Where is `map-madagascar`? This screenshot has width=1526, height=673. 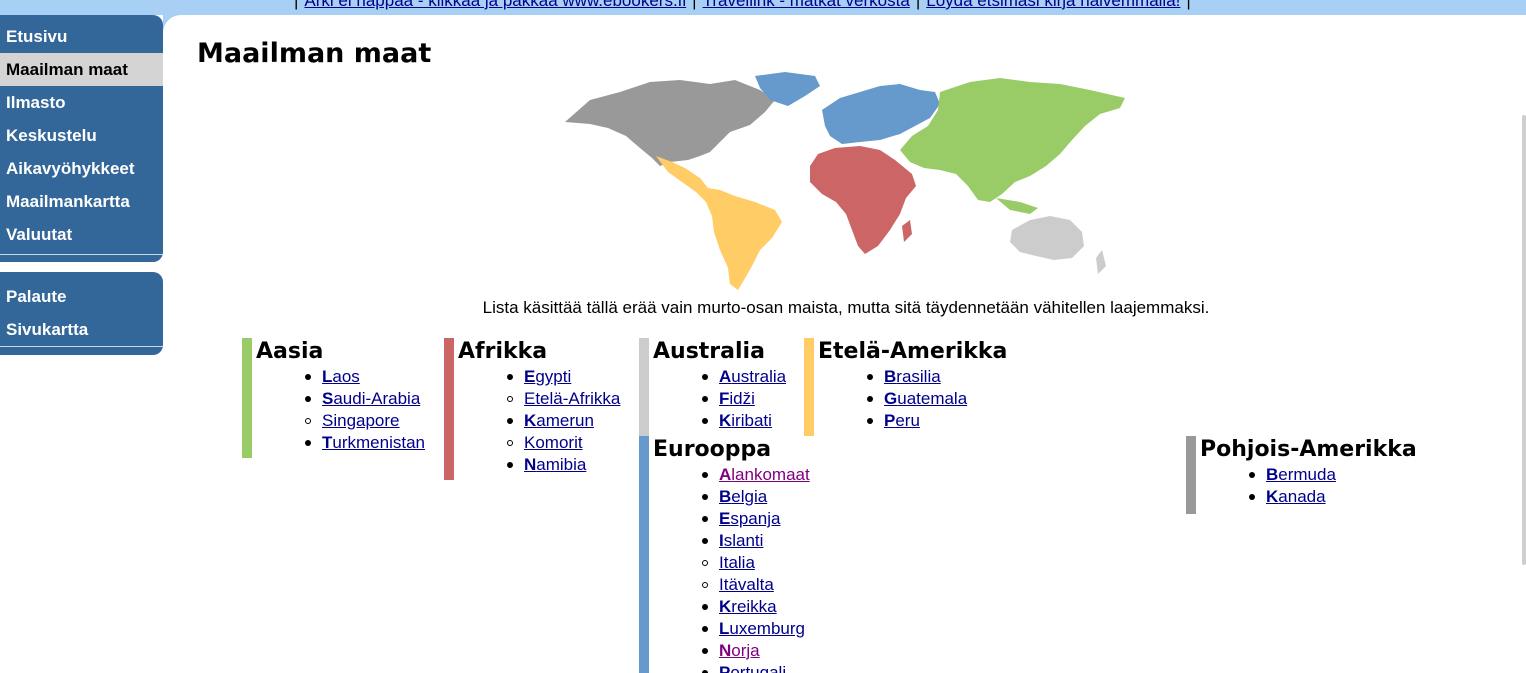 map-madagascar is located at coordinates (907, 231).